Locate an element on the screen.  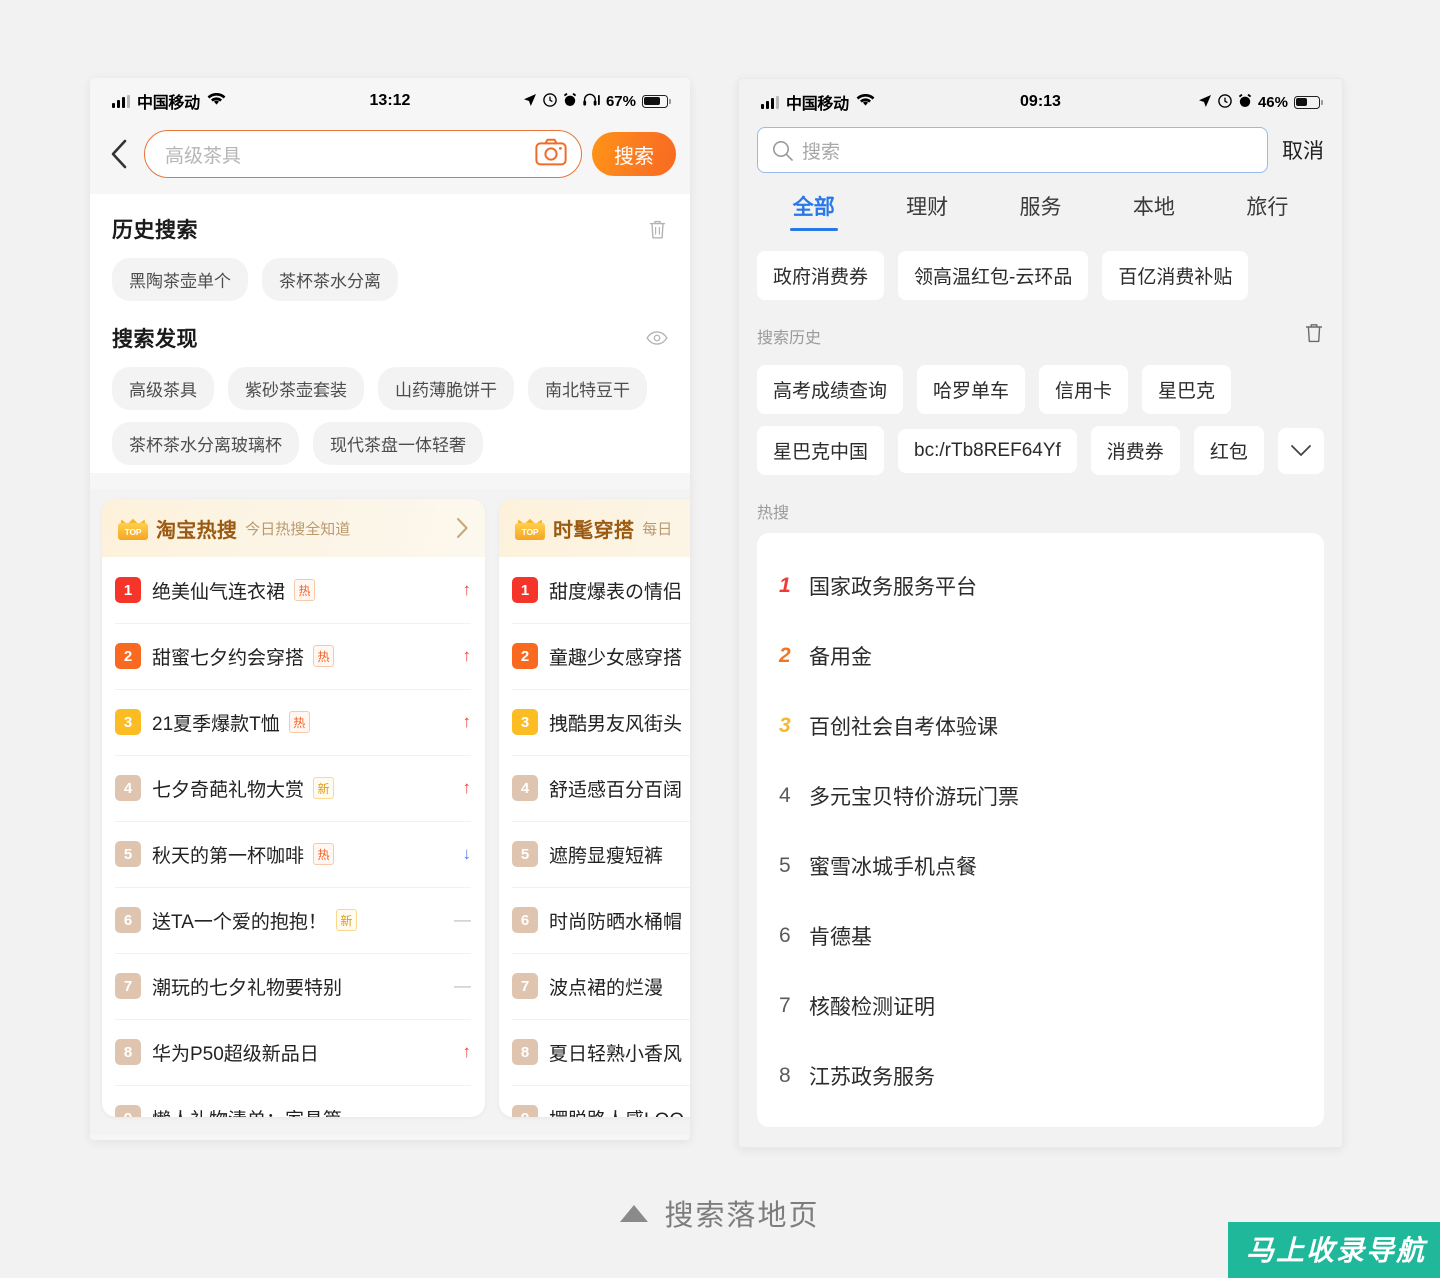
hot-row-text: 七夕奇葩礼物大赏 is located at coordinates (228, 790).